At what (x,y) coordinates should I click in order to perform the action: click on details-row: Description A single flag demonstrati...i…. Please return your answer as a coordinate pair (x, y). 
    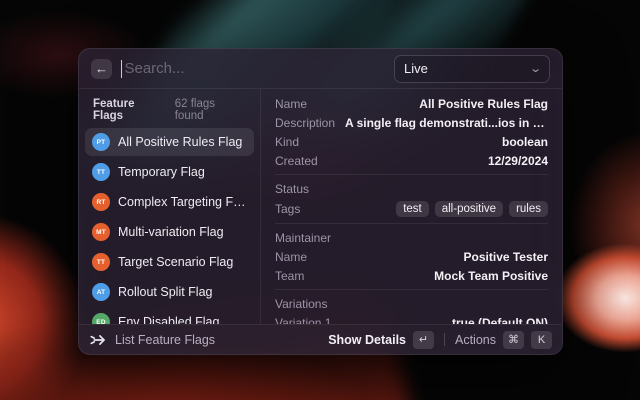
    Looking at the image, I should click on (411, 122).